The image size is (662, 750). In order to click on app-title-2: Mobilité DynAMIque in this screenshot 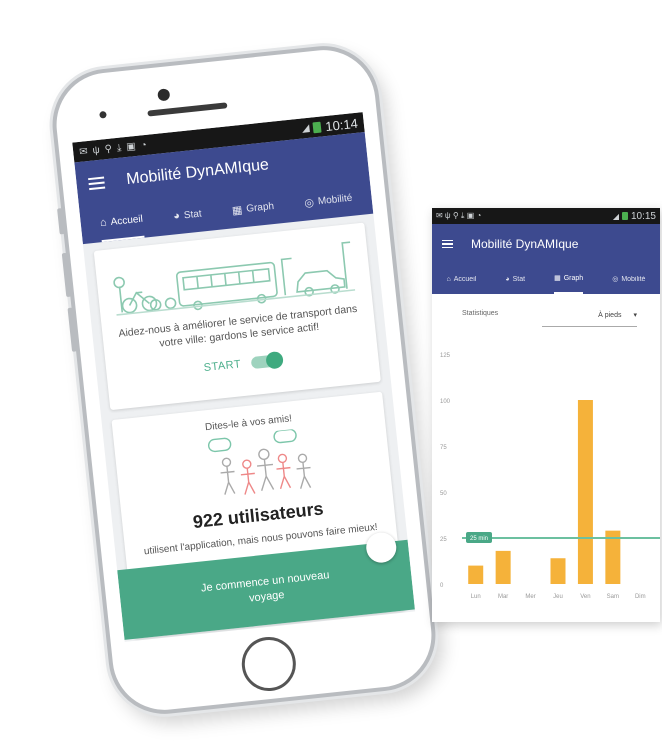, I will do `click(525, 244)`.